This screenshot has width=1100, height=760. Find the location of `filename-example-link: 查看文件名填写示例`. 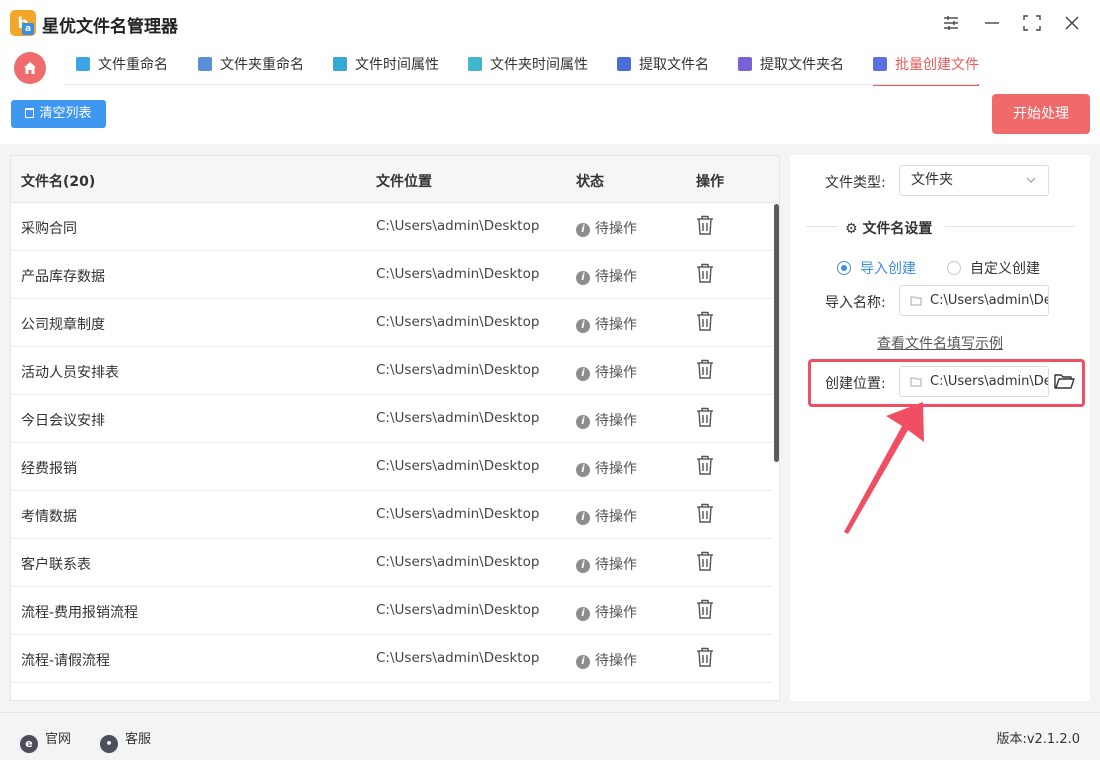

filename-example-link: 查看文件名填写示例 is located at coordinates (940, 343).